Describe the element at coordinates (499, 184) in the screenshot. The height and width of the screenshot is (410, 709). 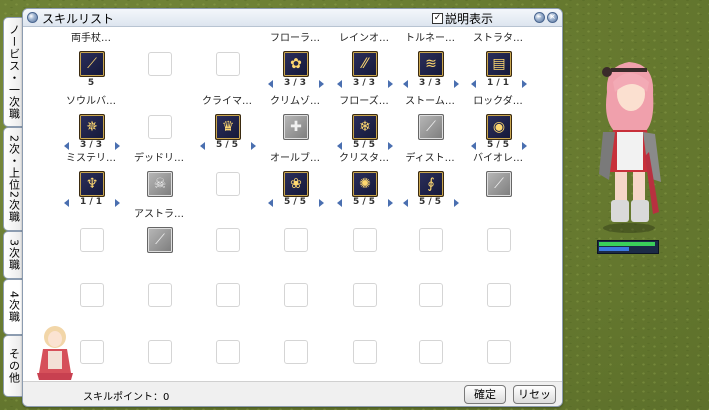
I see `violent-icon: ⟋` at that location.